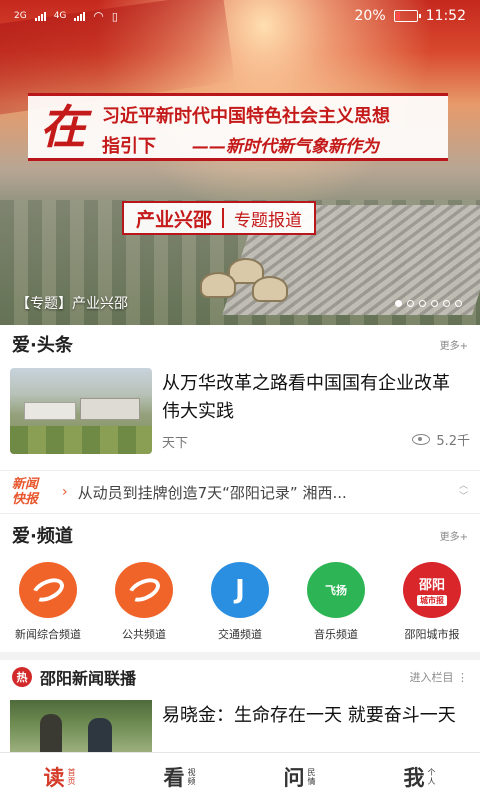 The width and height of the screenshot is (480, 800). What do you see at coordinates (180, 776) in the screenshot?
I see `tab-watch: 看 视频` at bounding box center [180, 776].